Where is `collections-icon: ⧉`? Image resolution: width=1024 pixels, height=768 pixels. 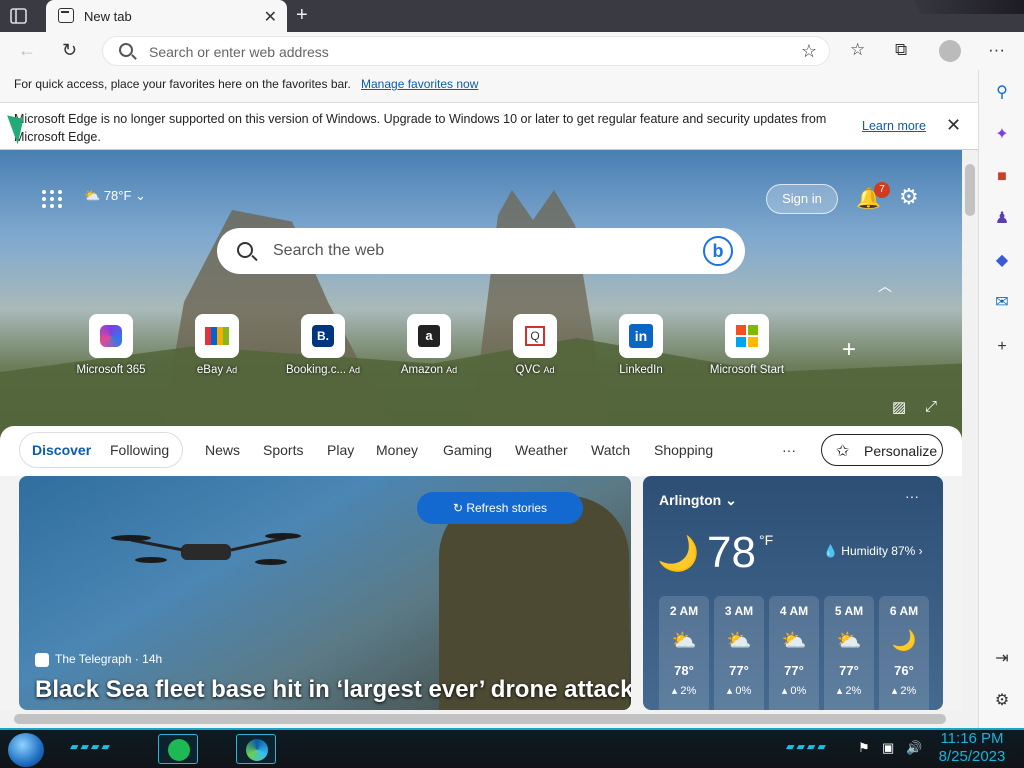 collections-icon: ⧉ is located at coordinates (901, 50).